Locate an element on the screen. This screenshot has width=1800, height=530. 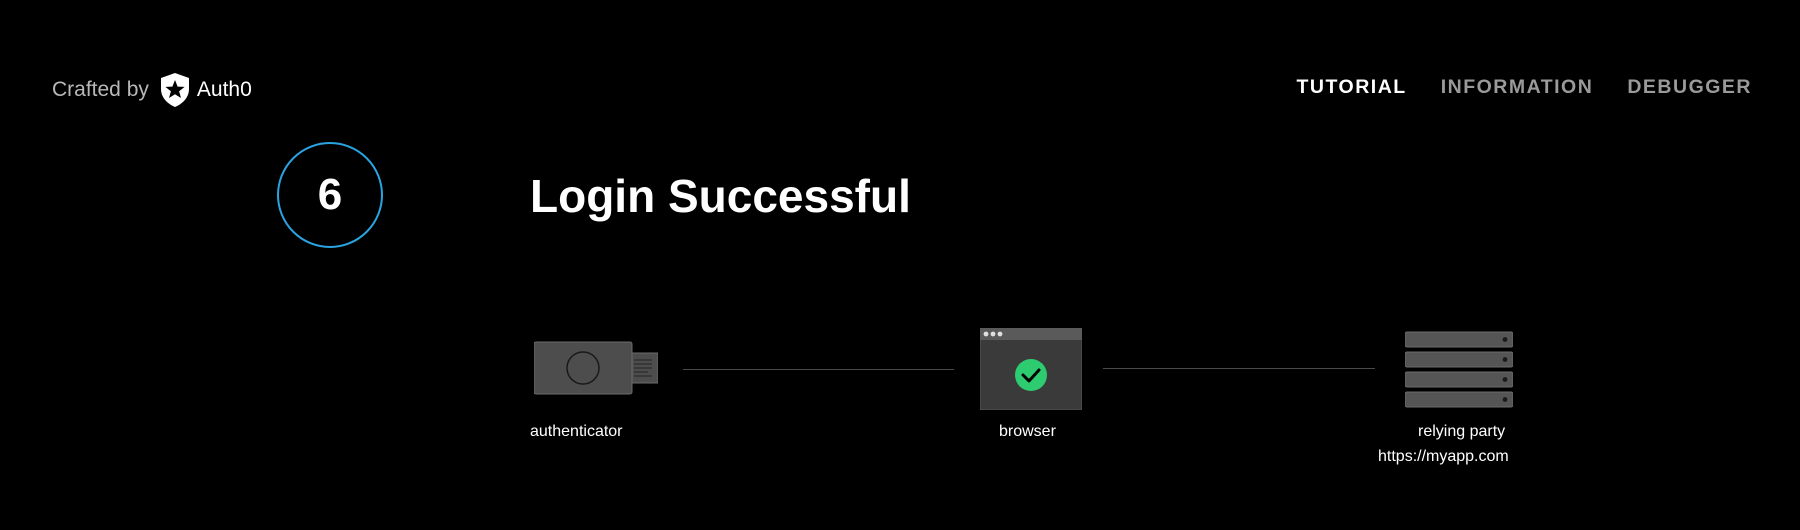
nav-debugger: DEBUGGER is located at coordinates (1689, 87).